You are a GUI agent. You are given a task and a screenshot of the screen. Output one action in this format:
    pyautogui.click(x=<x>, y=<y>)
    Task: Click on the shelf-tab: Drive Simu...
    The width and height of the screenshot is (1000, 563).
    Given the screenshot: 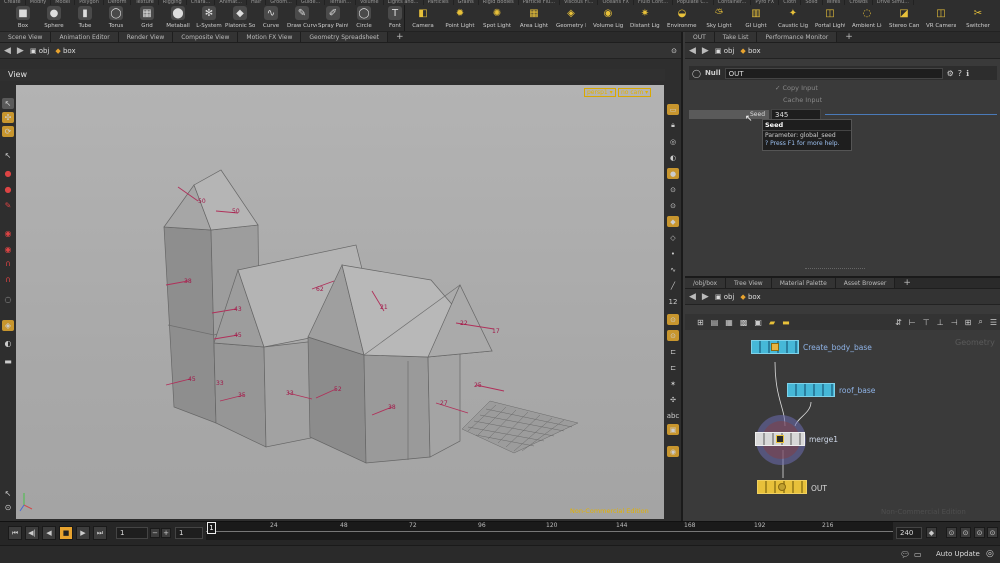 What is the action you would take?
    pyautogui.click(x=894, y=2)
    